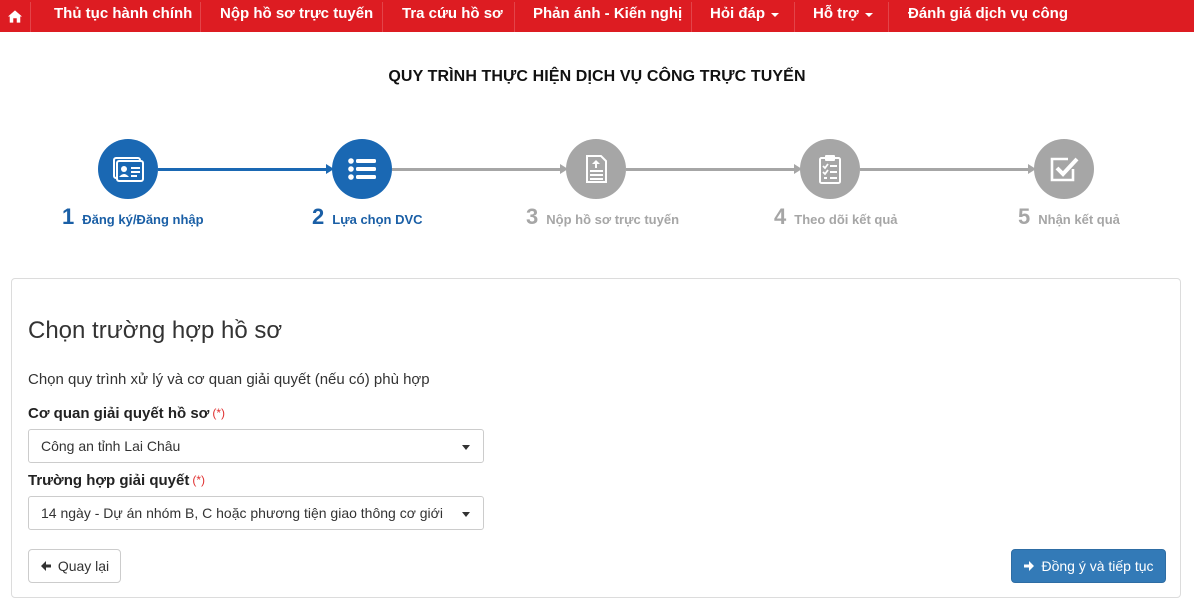 This screenshot has height=606, width=1194. I want to click on agency-select: Công an tỉnh Lai Châu, so click(256, 446).